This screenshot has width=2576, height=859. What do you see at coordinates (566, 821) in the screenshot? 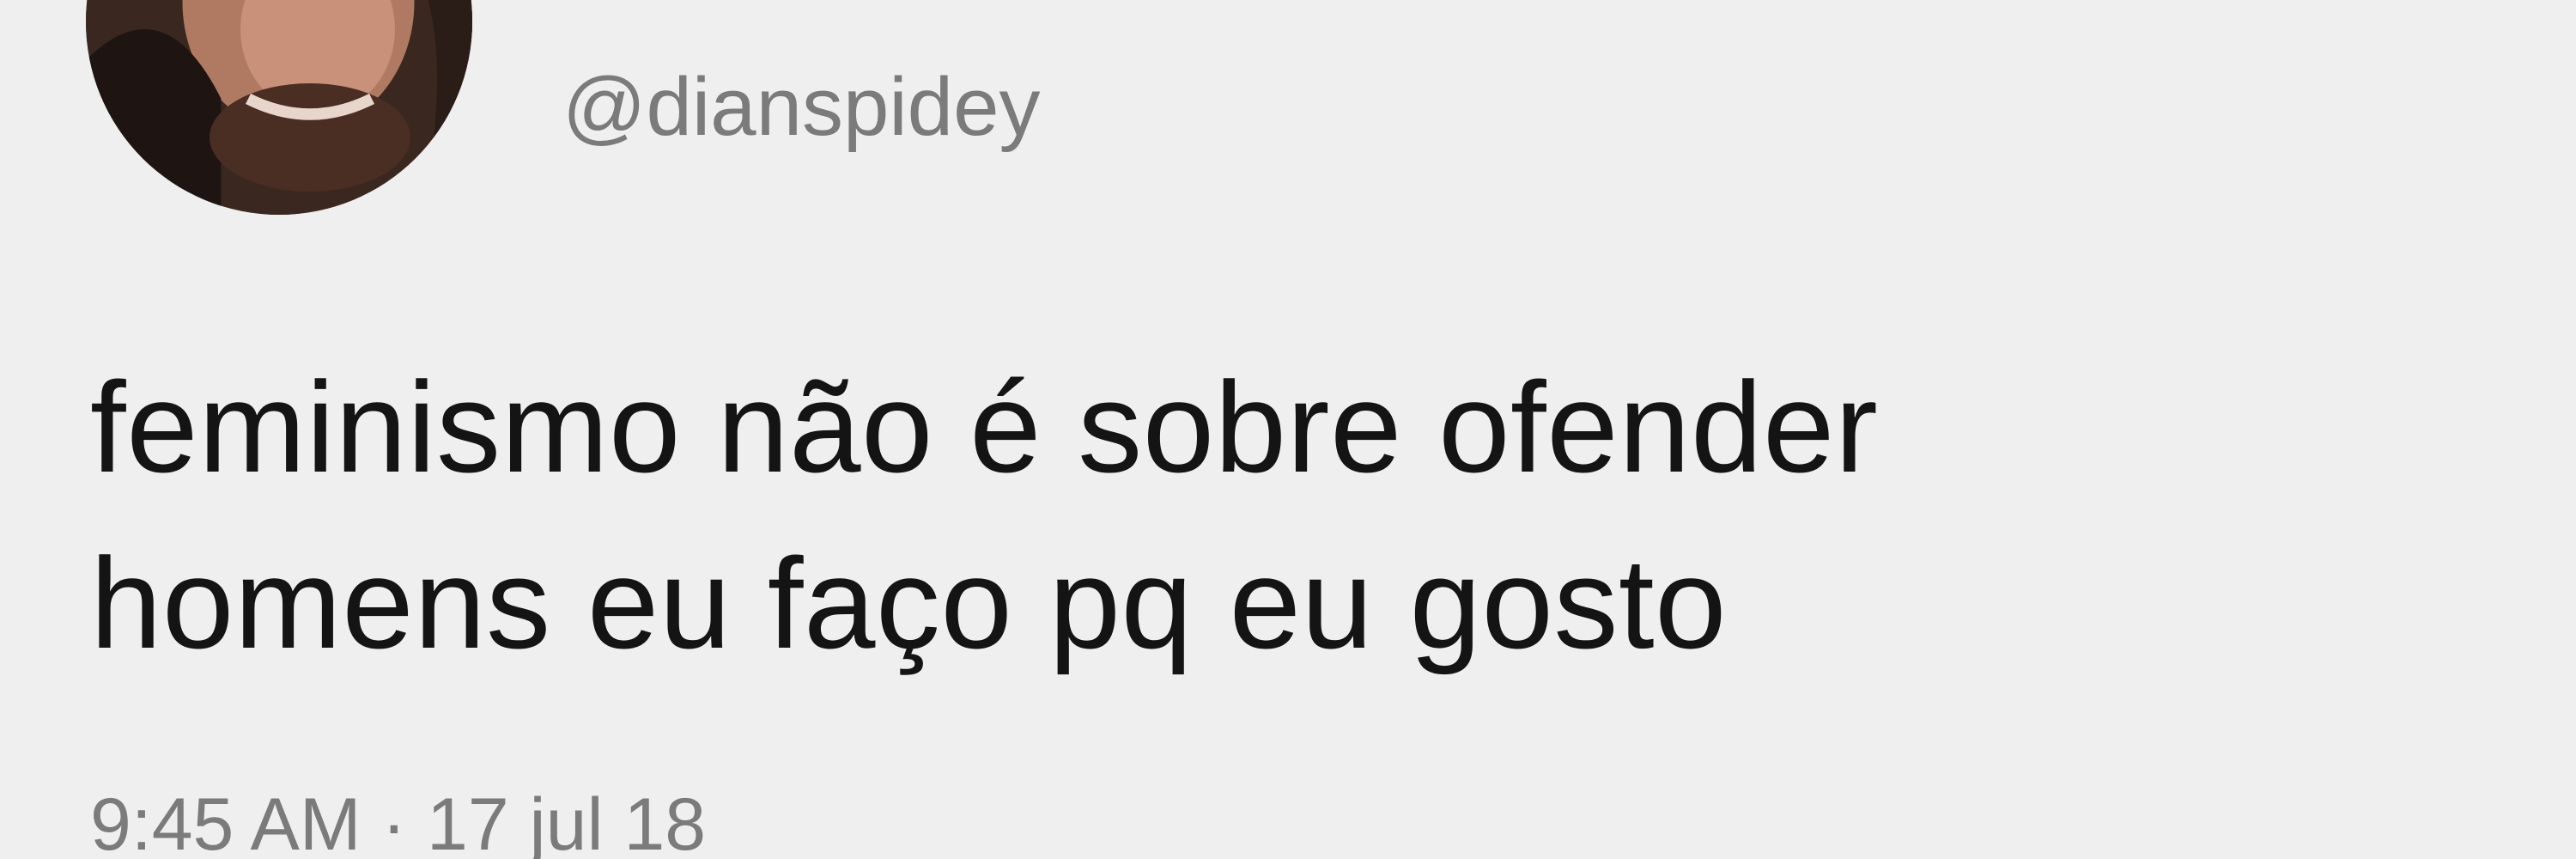
I see `tweet-date: 17 jul 18` at bounding box center [566, 821].